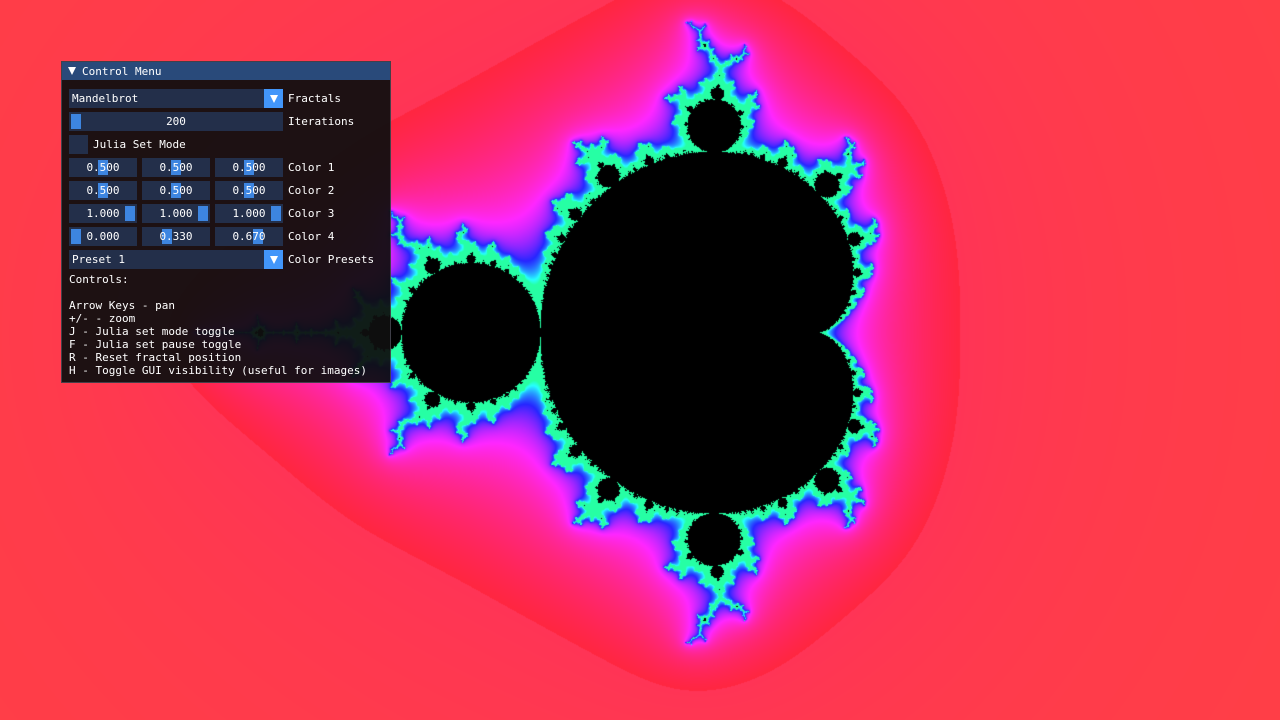  I want to click on fractal-combo: Mandelbrot, so click(176, 98).